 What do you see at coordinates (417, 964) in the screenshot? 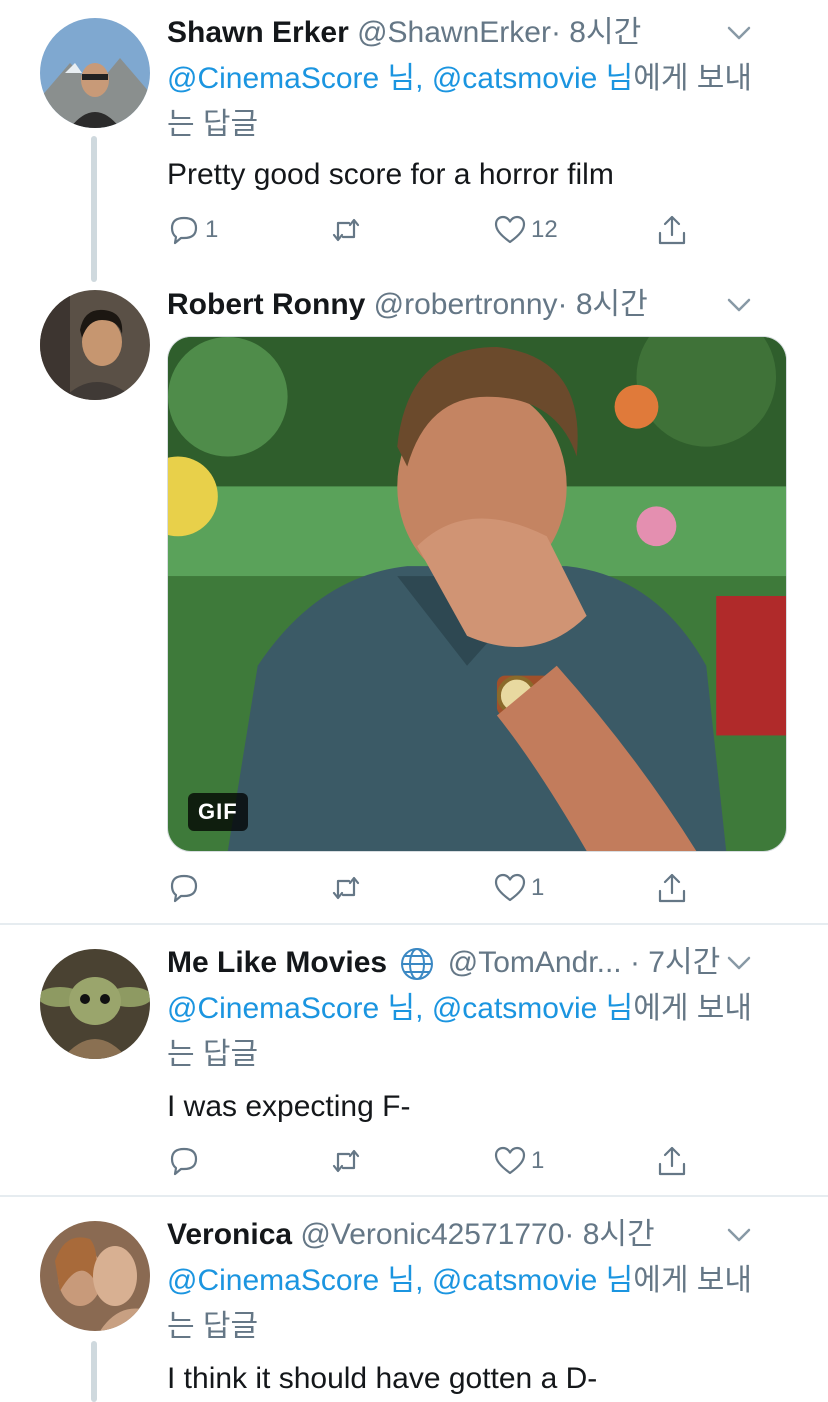
I see `globe-icon` at bounding box center [417, 964].